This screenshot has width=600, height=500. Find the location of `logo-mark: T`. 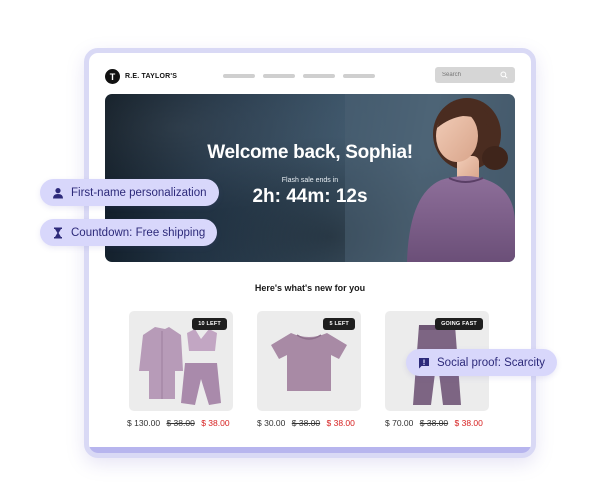

logo-mark: T is located at coordinates (112, 76).